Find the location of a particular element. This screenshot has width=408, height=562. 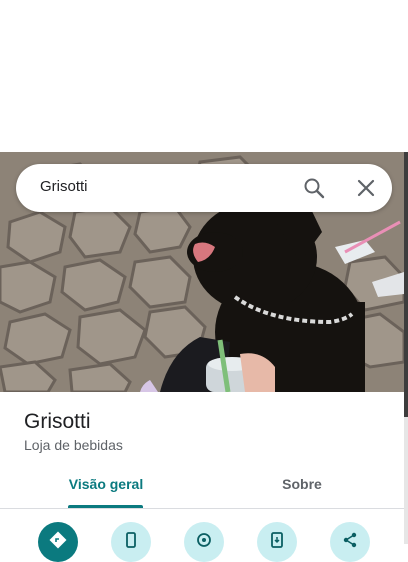

nearby-button is located at coordinates (204, 542).